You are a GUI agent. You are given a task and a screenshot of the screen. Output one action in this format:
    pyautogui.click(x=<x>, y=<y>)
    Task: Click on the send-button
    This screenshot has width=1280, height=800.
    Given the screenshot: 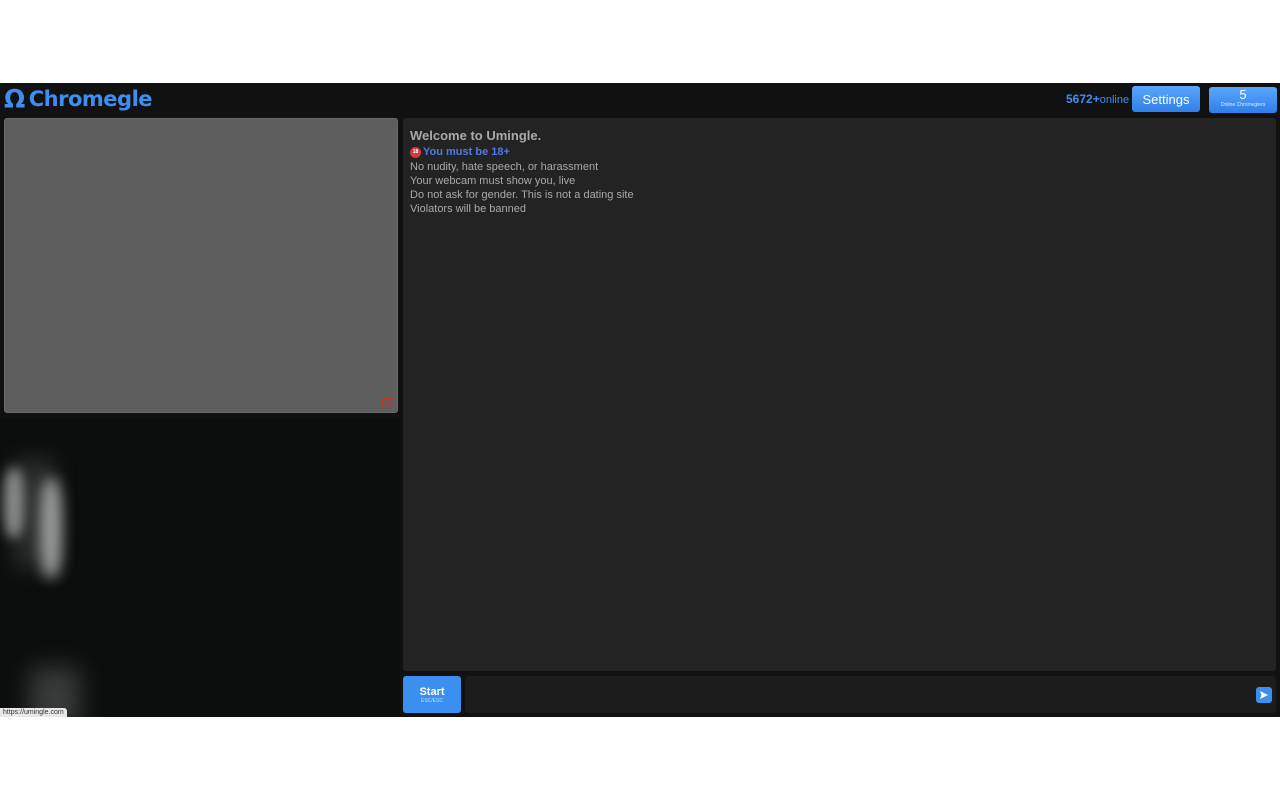 What is the action you would take?
    pyautogui.click(x=1264, y=695)
    